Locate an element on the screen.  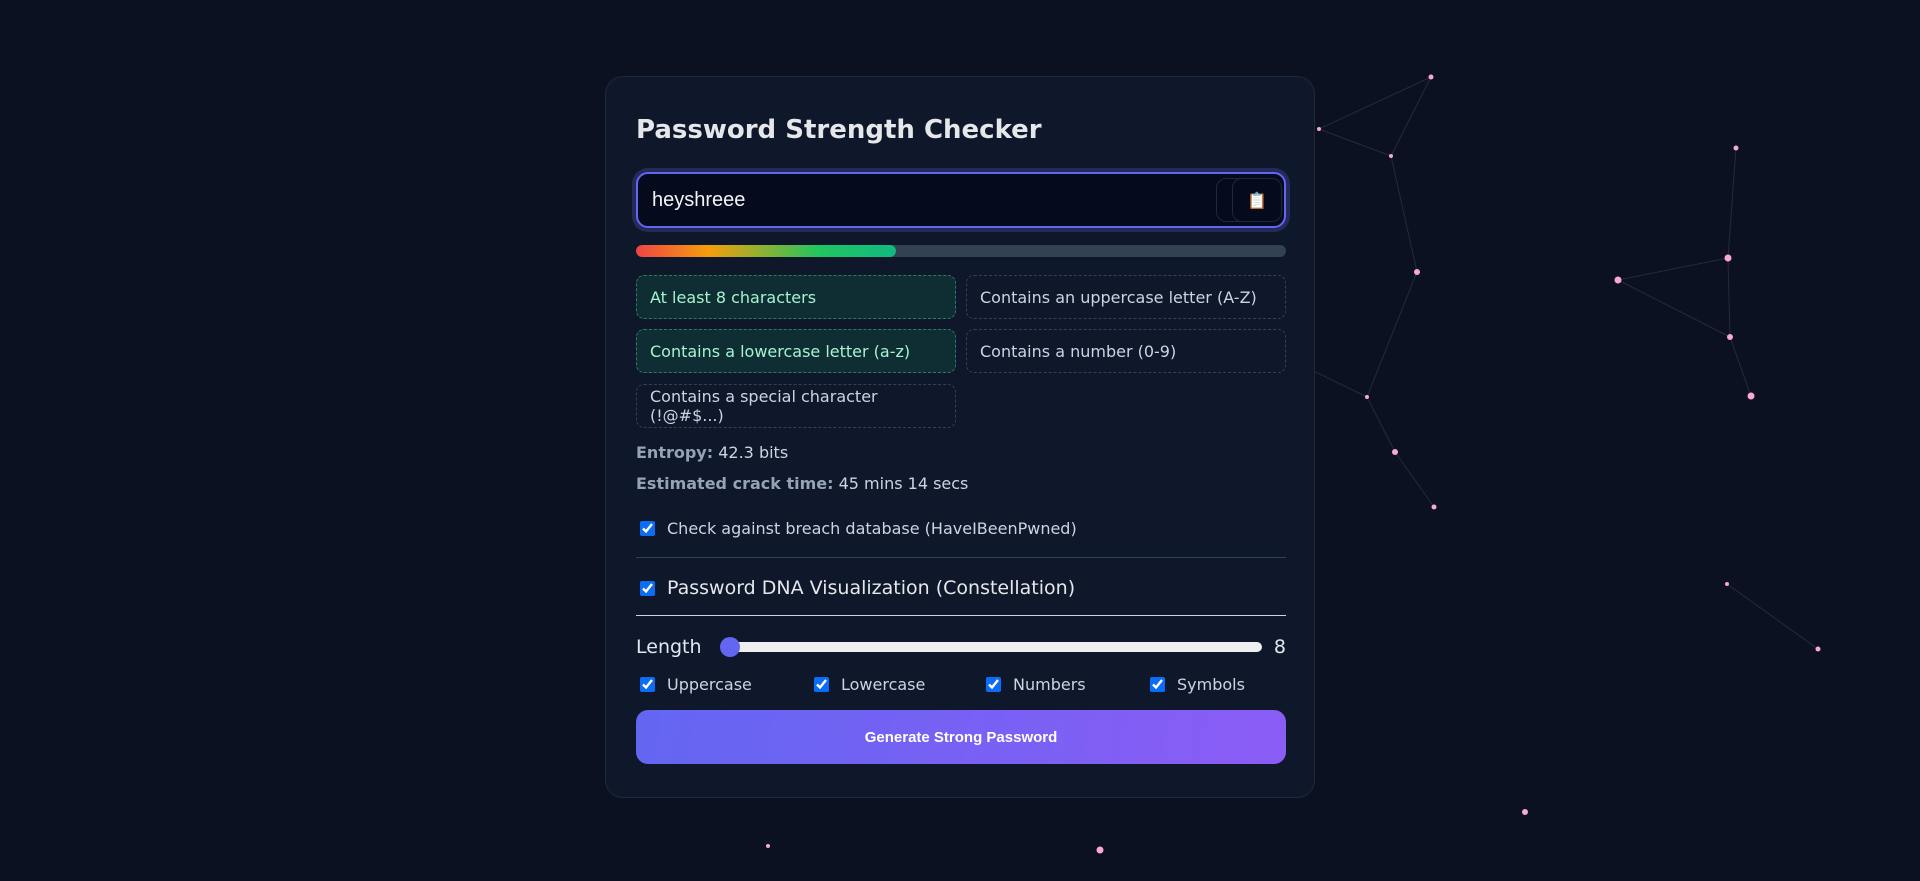
entropy-label: Entropy: is located at coordinates (675, 452).